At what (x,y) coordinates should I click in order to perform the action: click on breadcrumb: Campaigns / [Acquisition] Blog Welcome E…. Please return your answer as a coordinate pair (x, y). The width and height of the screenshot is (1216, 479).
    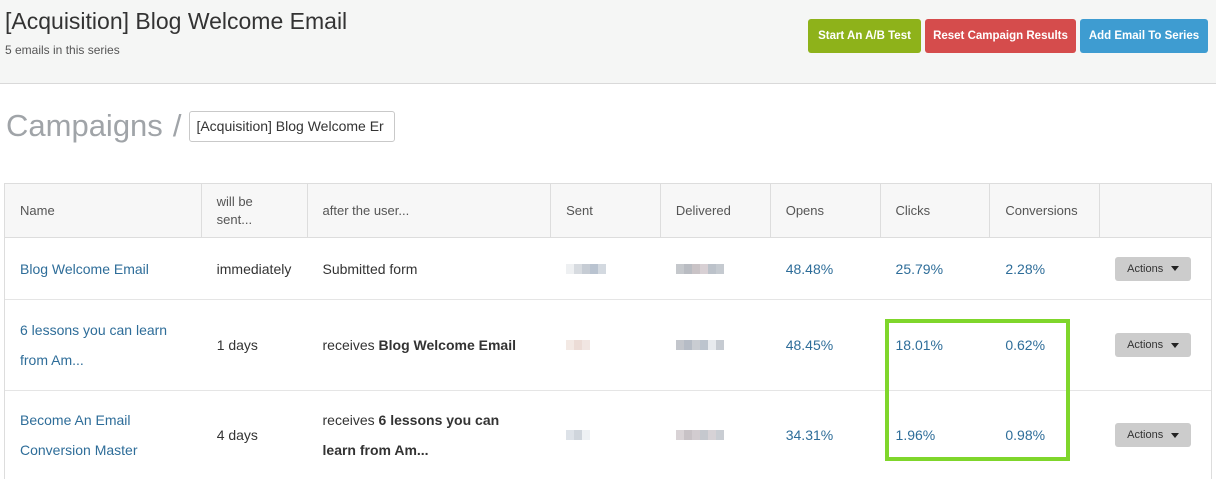
    Looking at the image, I should click on (201, 126).